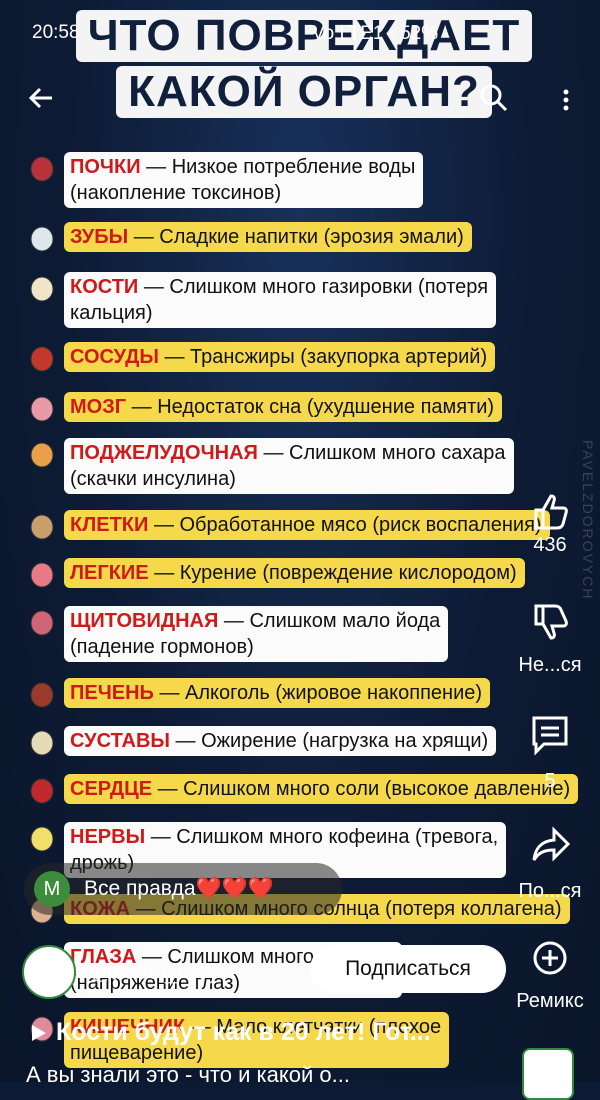 The height and width of the screenshot is (1100, 600). I want to click on organ-item: МОЗГ — Недостаток сна (ухудшение памяти), so click(261, 409).